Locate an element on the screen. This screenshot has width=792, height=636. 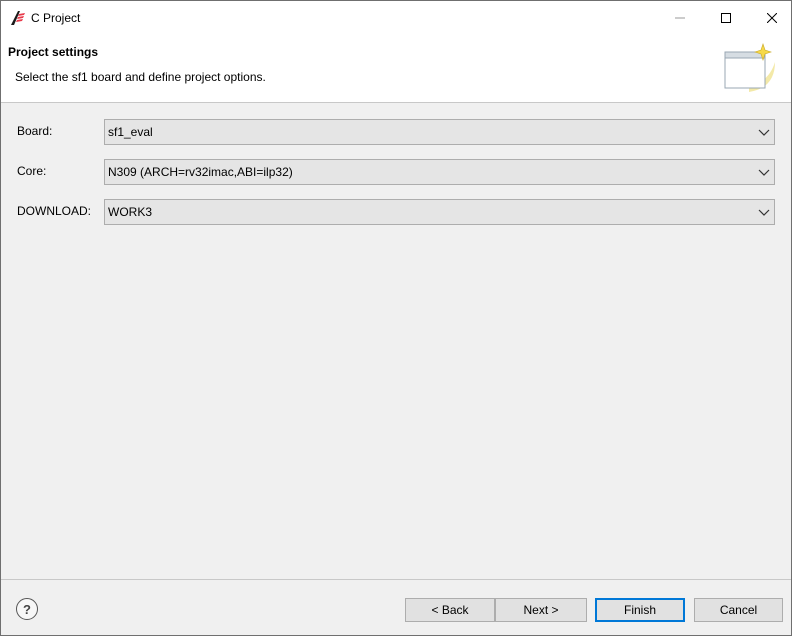
board-label: Board: is located at coordinates (35, 131).